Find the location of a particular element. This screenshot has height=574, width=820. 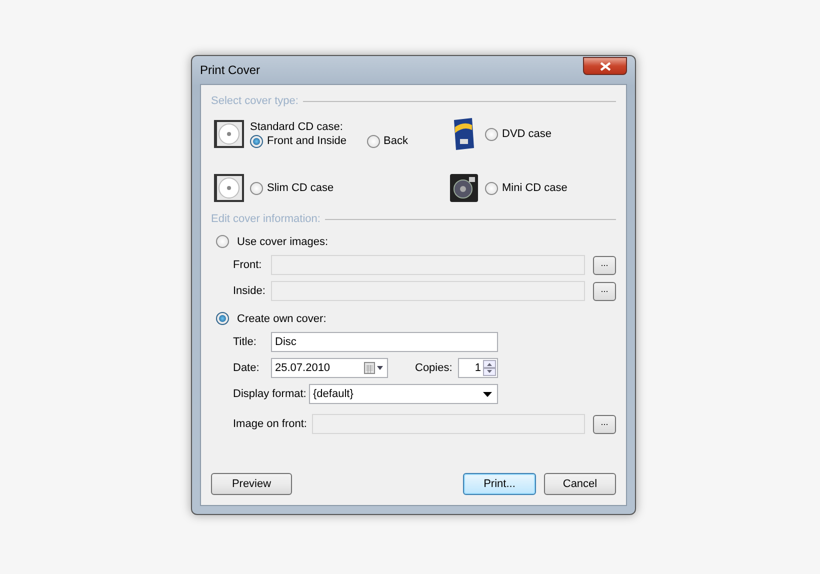

radio-label: Use cover images: is located at coordinates (282, 242).